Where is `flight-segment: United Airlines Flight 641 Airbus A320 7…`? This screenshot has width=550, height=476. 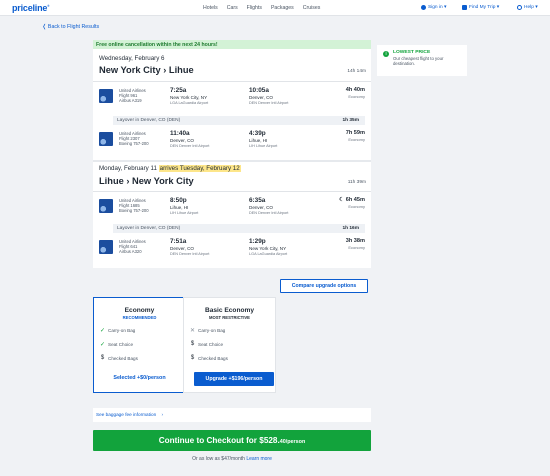
flight-segment: United Airlines Flight 641 Airbus A320 7… is located at coordinates (232, 248).